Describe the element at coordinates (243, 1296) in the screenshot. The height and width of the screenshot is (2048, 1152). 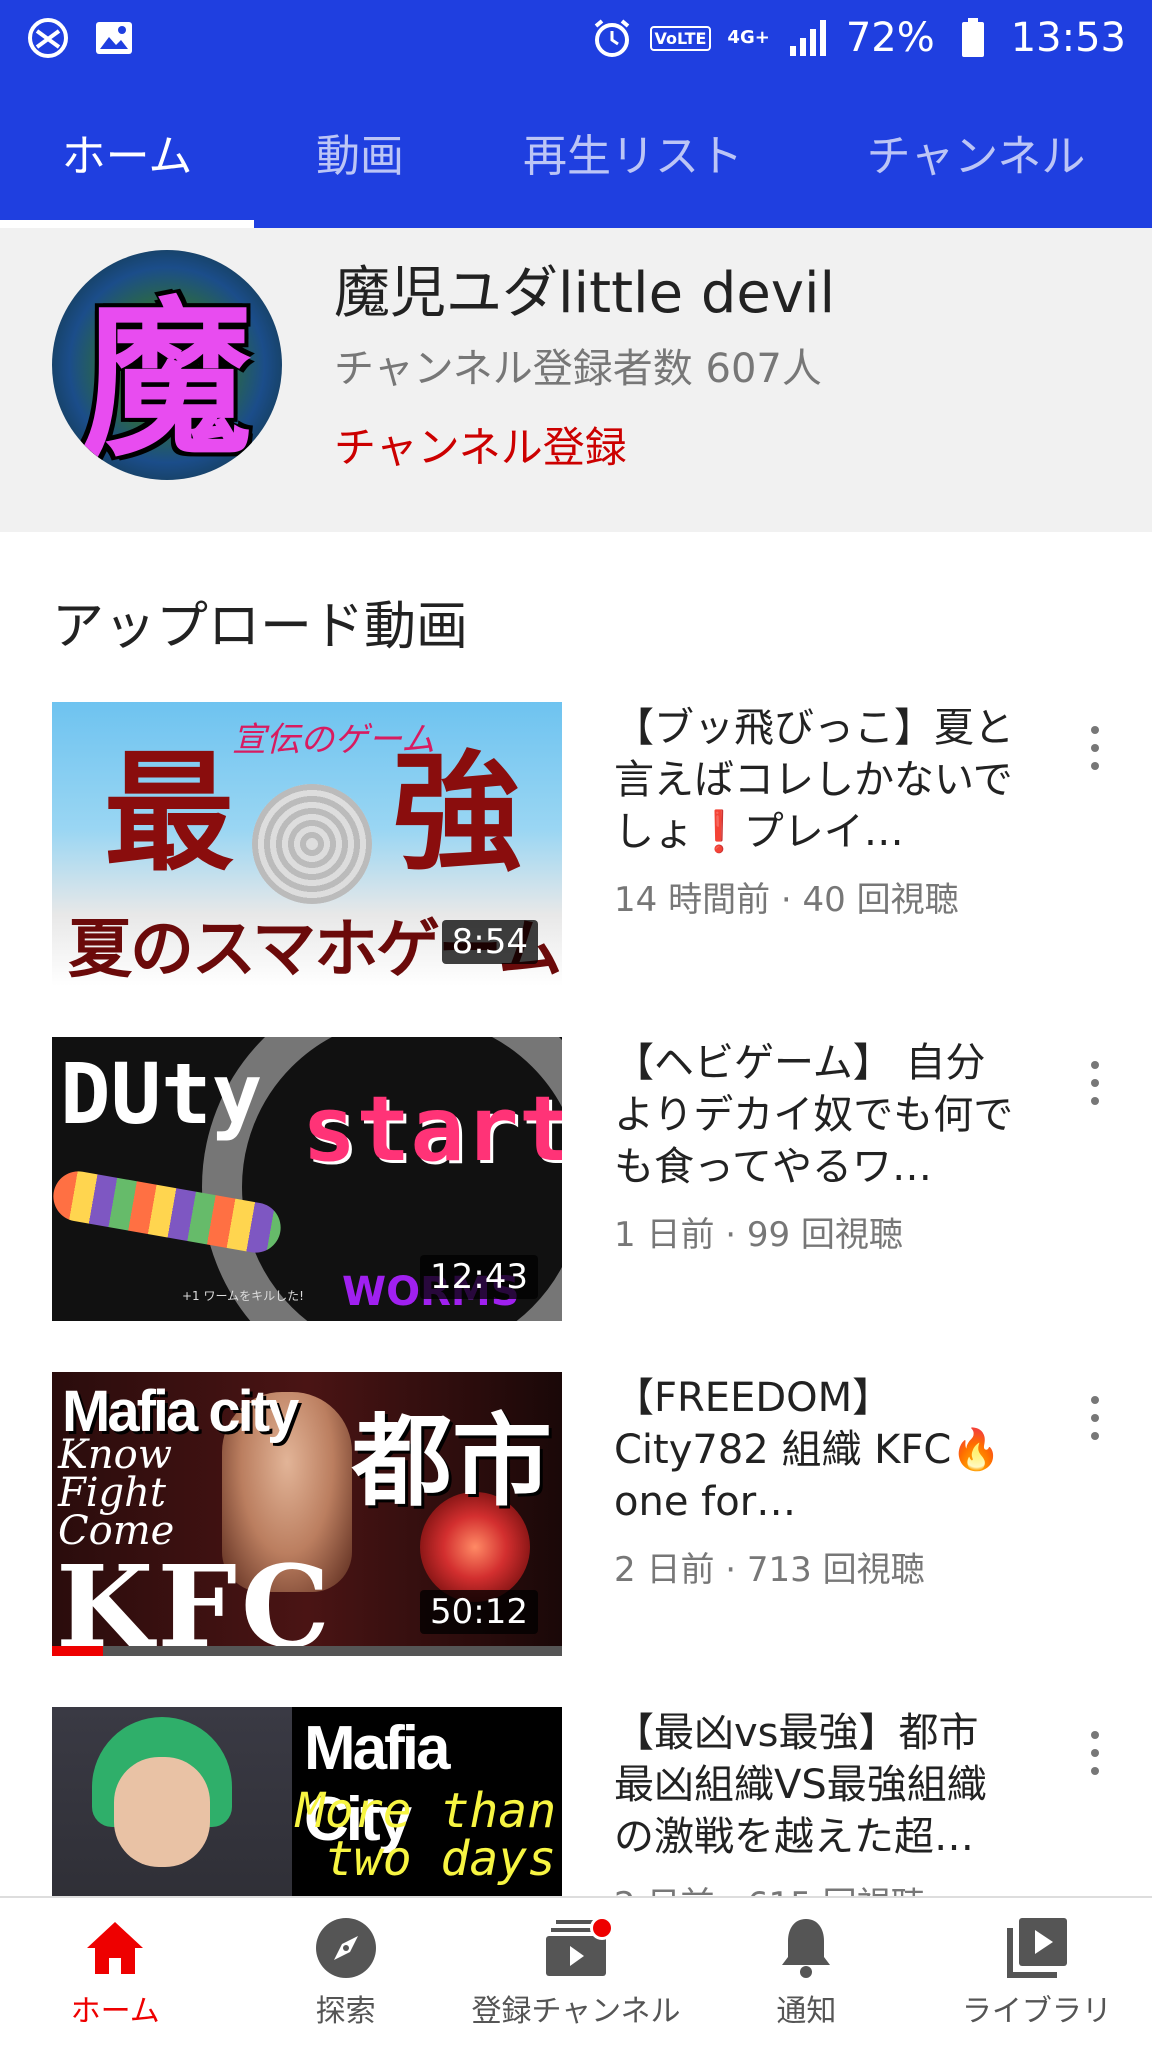
I see `thumb-text: +1 ワームをキルした!` at that location.